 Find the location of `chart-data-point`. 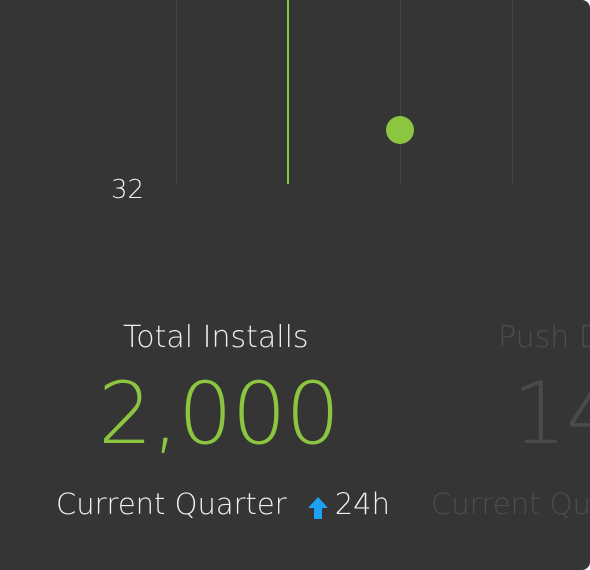

chart-data-point is located at coordinates (400, 130).